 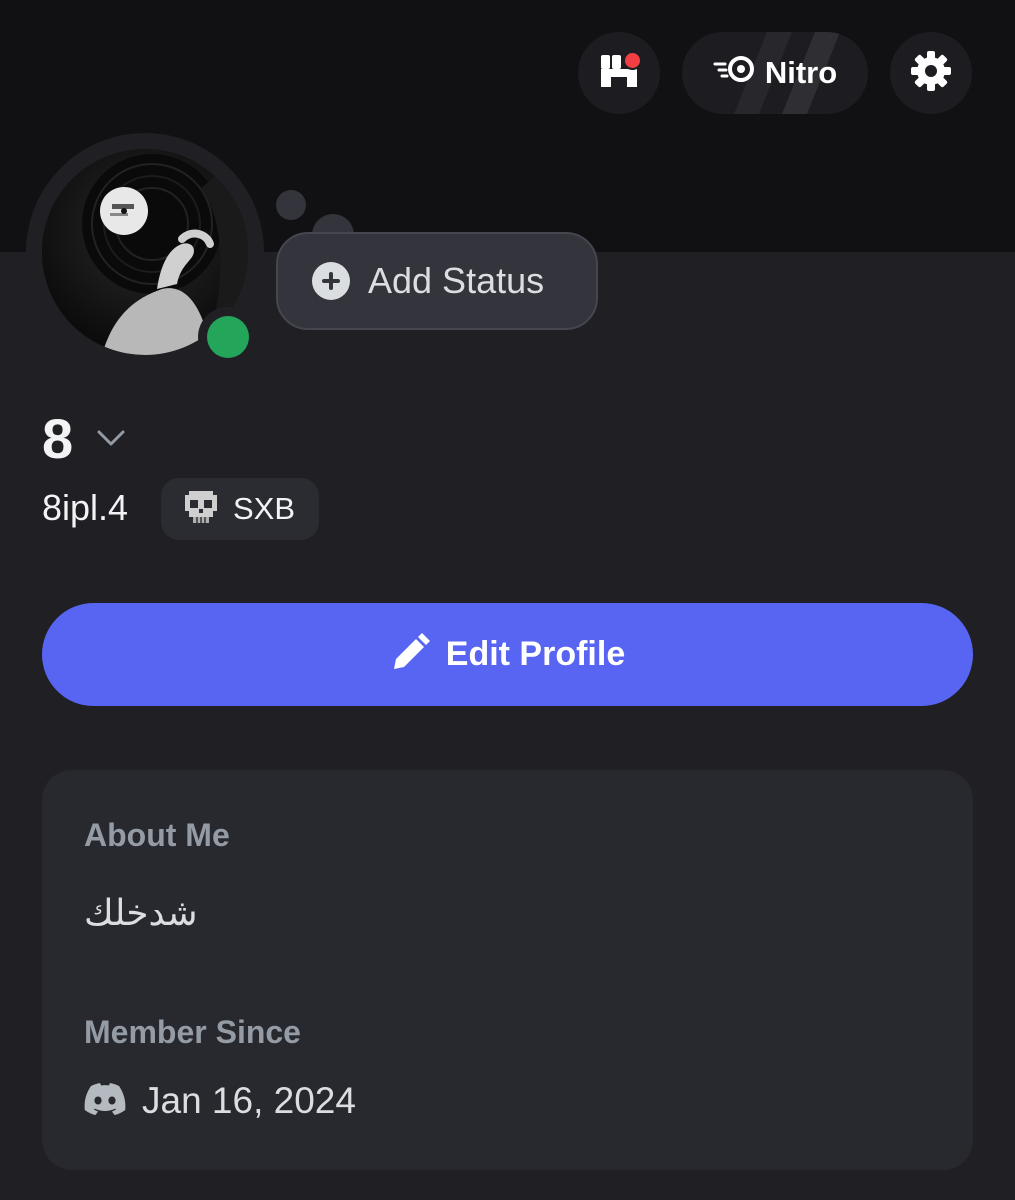 I want to click on edit-profile-button: Edit Profile, so click(x=507, y=654).